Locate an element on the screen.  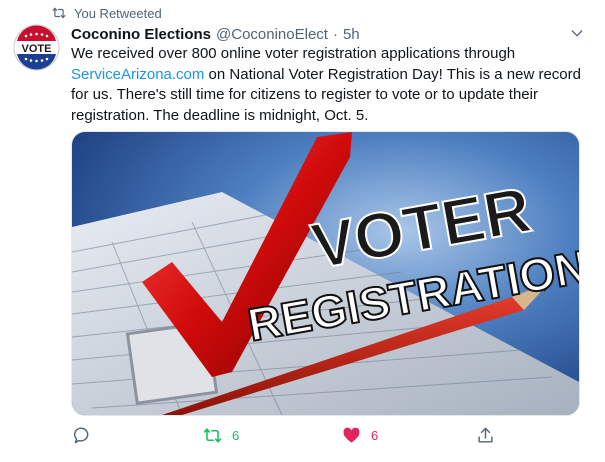
author-display-name: Coconino Elections is located at coordinates (141, 34).